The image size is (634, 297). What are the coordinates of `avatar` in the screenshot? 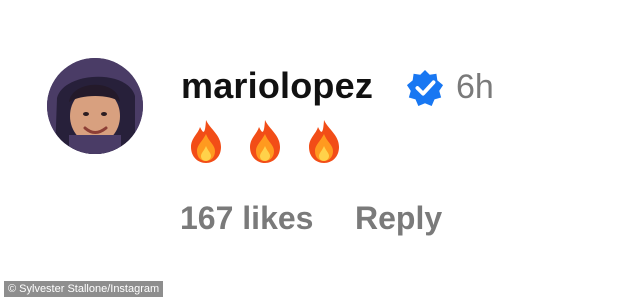 It's located at (95, 106).